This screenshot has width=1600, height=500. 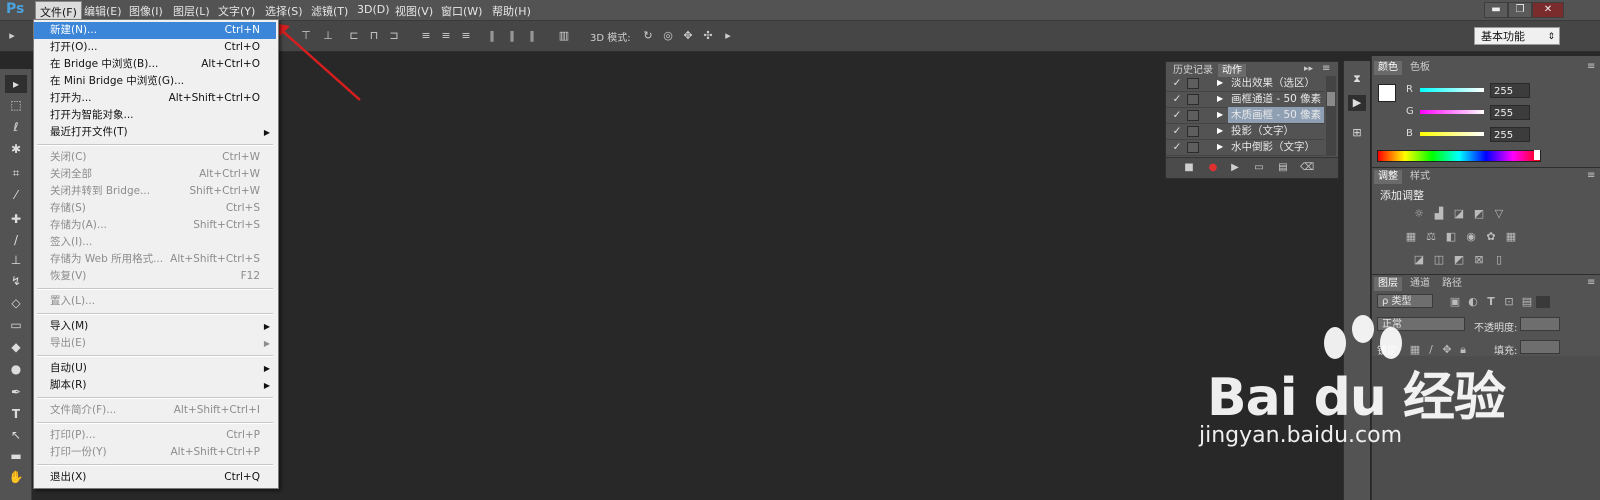 I want to click on menu-layer: 图层(L), so click(x=191, y=11).